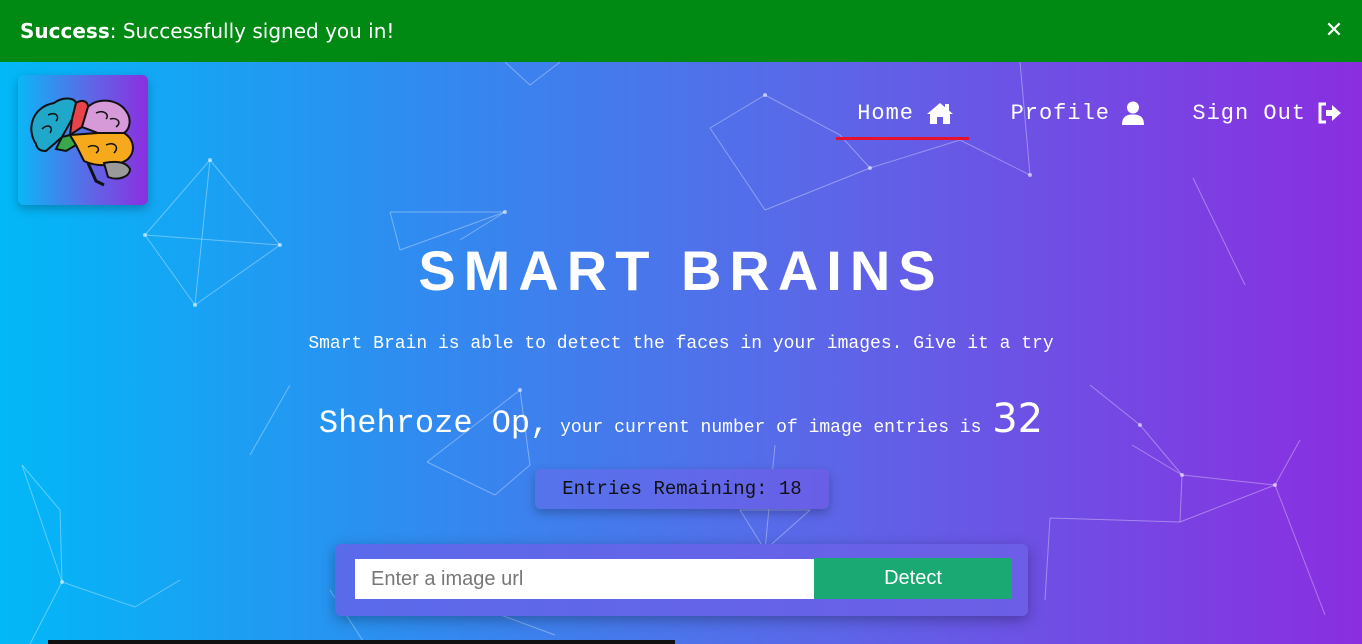 The width and height of the screenshot is (1362, 644). Describe the element at coordinates (252, 31) in the screenshot. I see `toast-message: : Successfully signed you in!` at that location.